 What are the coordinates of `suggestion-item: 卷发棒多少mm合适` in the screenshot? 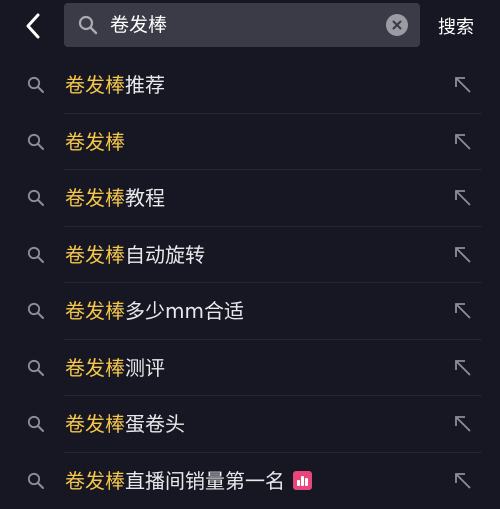 It's located at (250, 311).